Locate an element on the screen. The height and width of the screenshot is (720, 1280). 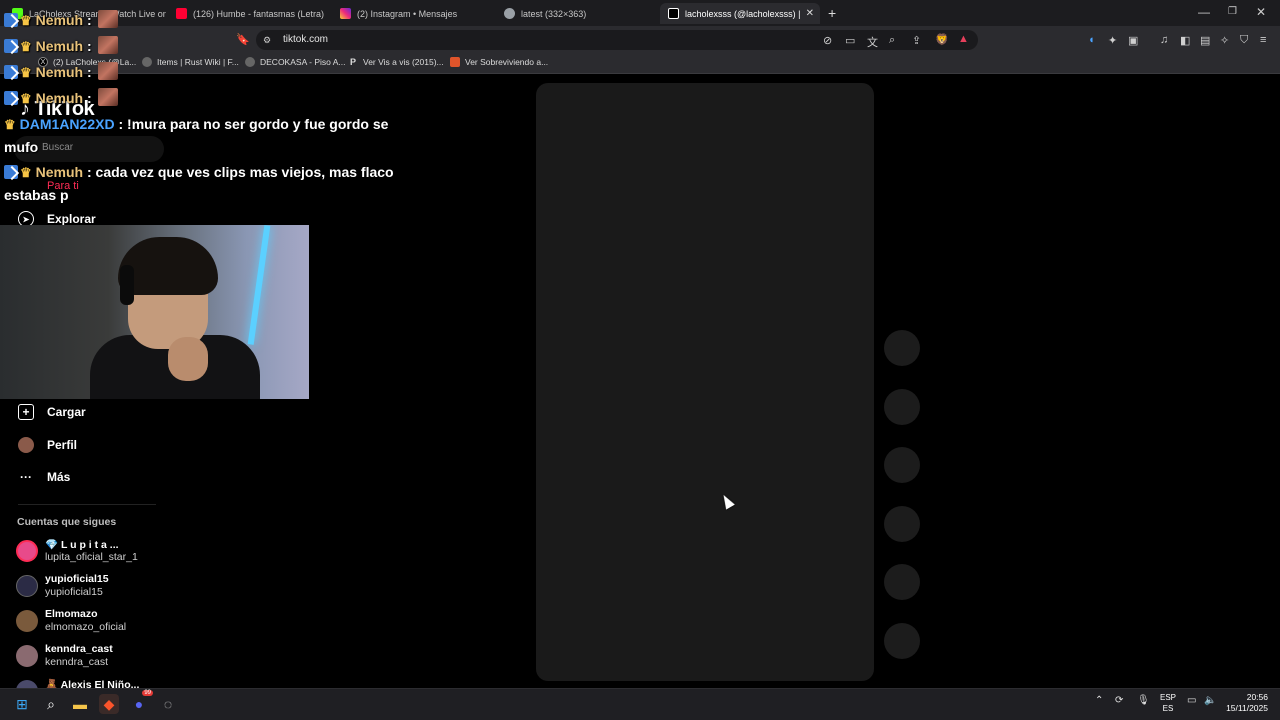
brave-rewards-icon: ▲ is located at coordinates (963, 39).